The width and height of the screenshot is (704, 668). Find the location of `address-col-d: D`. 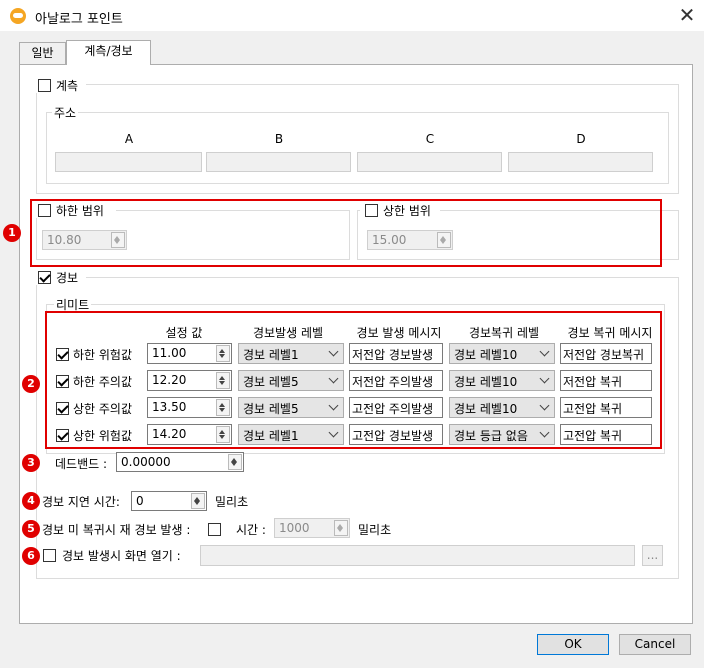

address-col-d: D is located at coordinates (581, 139).